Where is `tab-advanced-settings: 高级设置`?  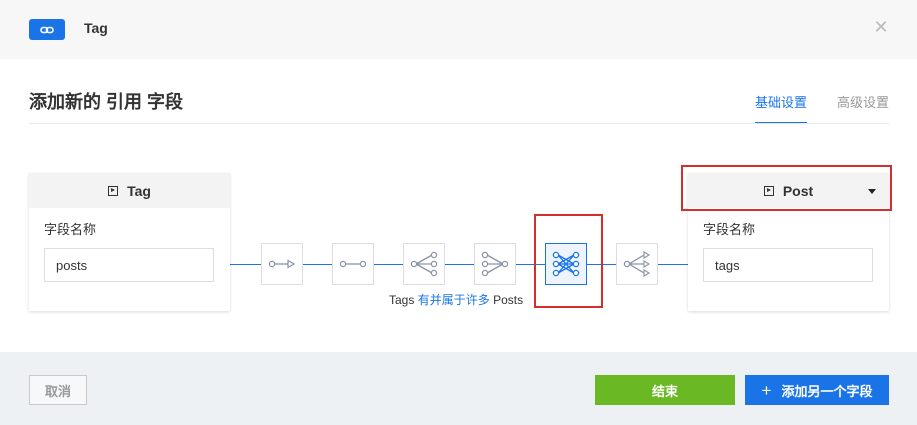 tab-advanced-settings: 高级设置 is located at coordinates (863, 108).